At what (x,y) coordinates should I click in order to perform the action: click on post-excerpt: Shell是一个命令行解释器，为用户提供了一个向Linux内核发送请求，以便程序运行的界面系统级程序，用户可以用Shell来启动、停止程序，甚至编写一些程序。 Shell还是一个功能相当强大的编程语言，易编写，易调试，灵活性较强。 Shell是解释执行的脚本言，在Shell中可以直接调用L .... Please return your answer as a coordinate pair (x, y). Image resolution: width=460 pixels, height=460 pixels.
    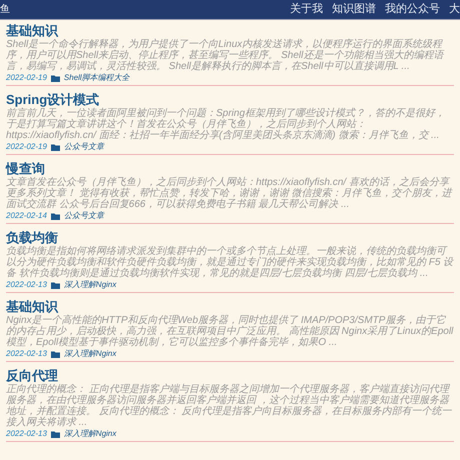
    Looking at the image, I should click on (226, 55).